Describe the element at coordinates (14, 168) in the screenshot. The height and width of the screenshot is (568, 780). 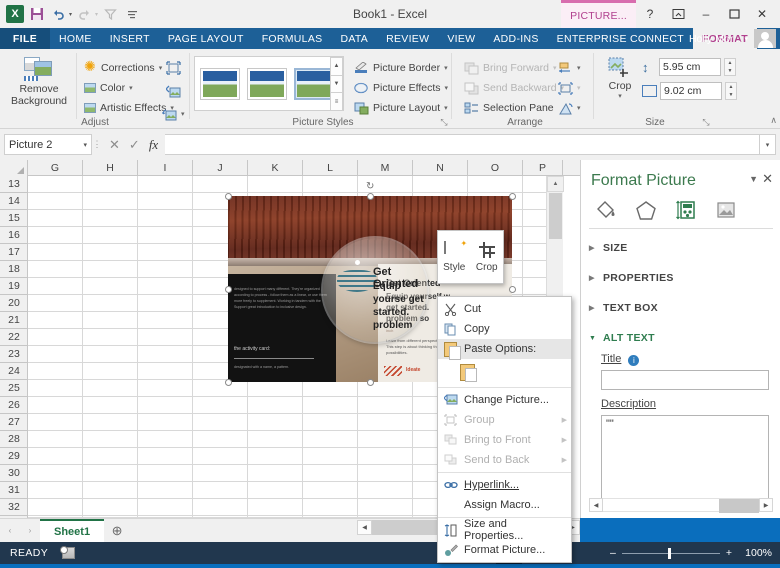
I see `select-all-corner` at that location.